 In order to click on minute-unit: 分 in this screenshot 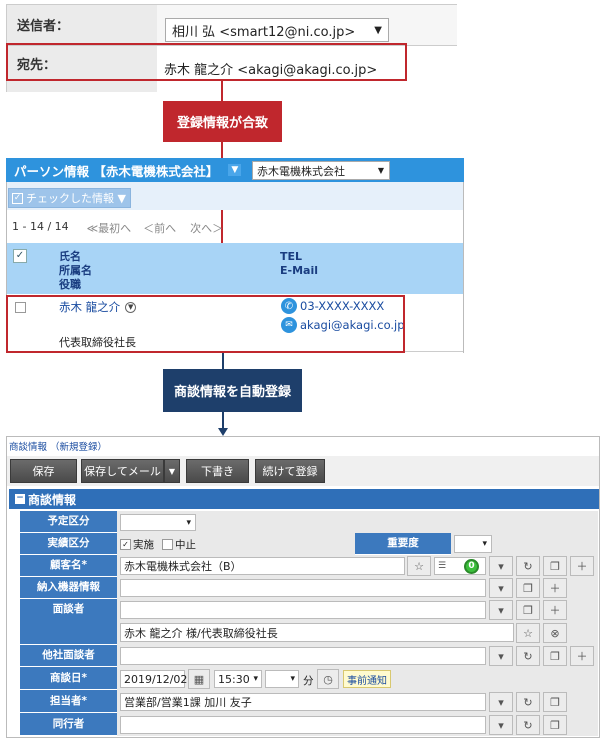, I will do `click(308, 681)`.